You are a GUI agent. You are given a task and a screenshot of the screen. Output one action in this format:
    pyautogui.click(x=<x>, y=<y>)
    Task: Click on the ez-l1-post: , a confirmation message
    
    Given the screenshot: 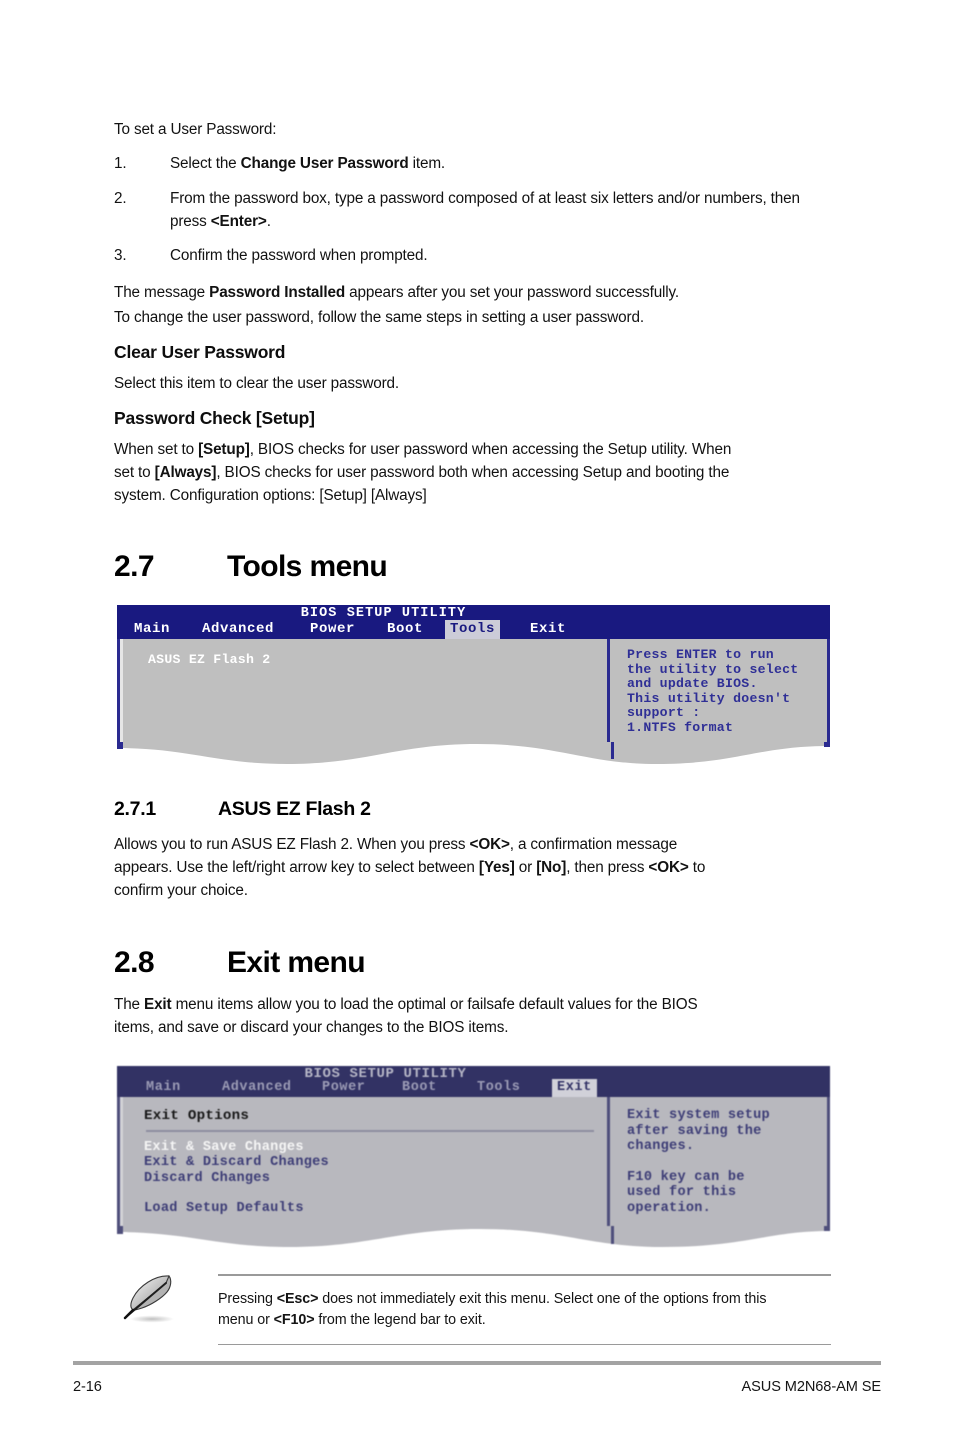 What is the action you would take?
    pyautogui.click(x=593, y=844)
    